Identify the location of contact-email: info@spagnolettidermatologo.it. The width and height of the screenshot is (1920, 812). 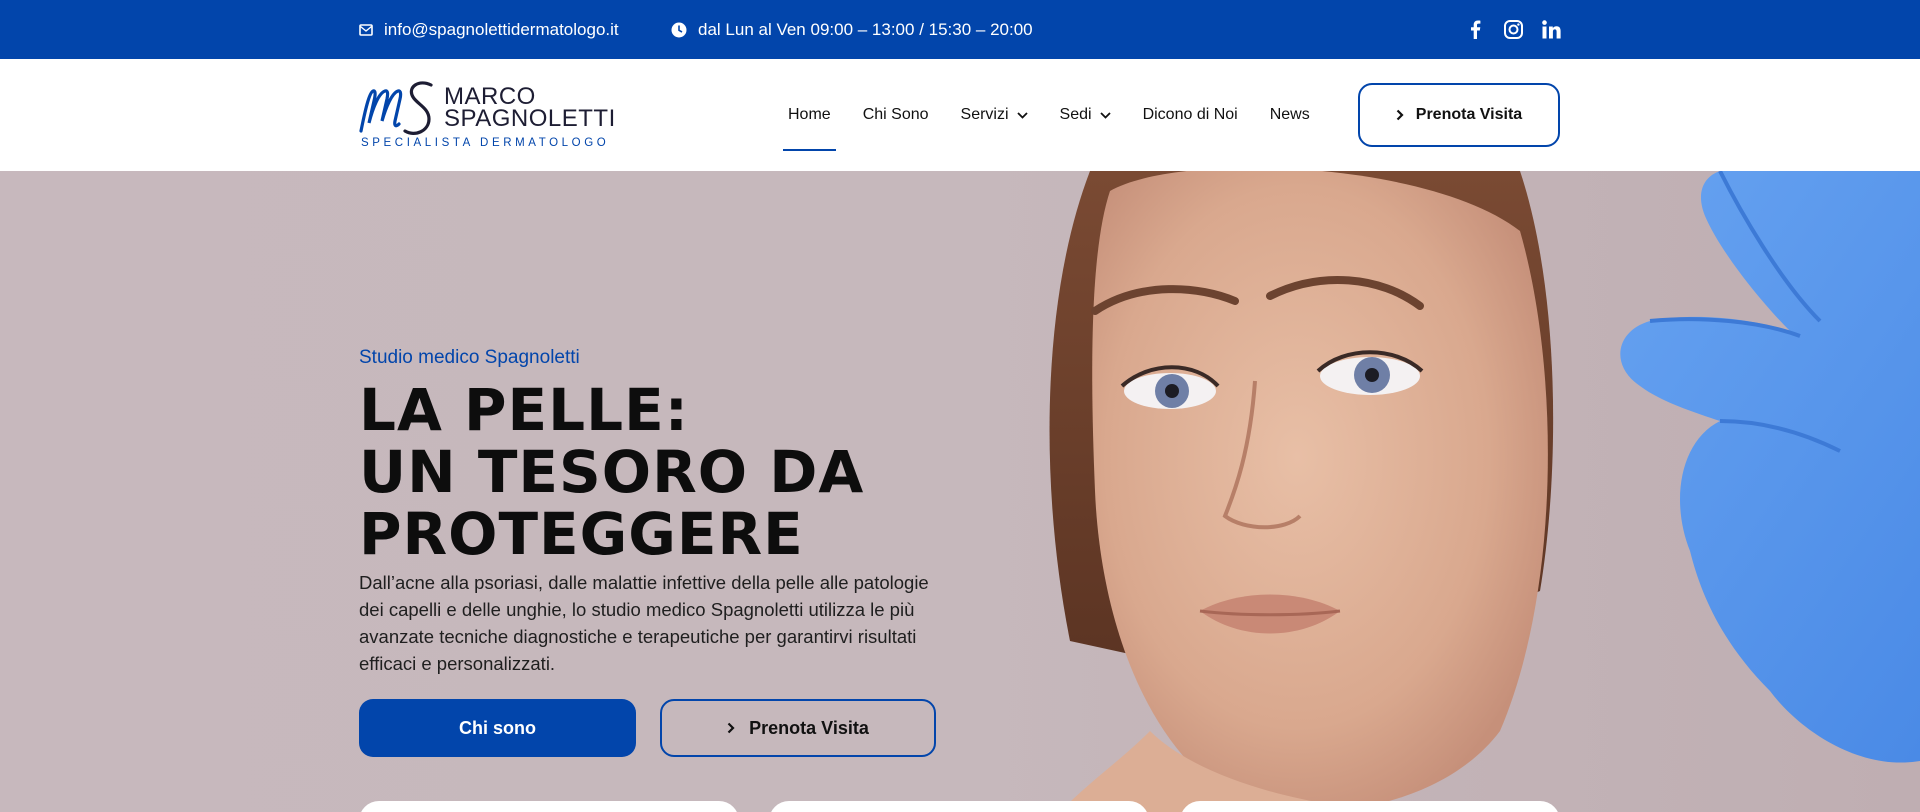
(489, 29).